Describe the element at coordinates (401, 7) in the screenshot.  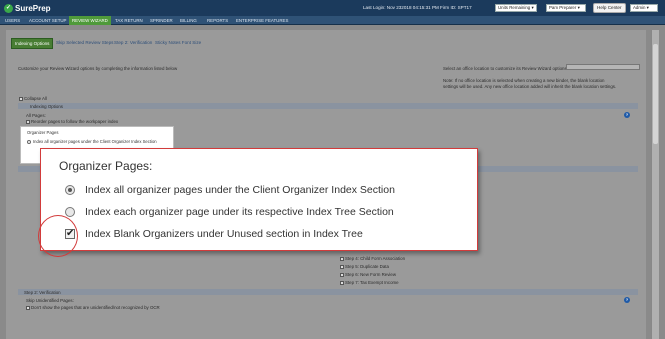
I see `last-login-text: Last Login: Nov 232018 04:15:31 PM` at that location.